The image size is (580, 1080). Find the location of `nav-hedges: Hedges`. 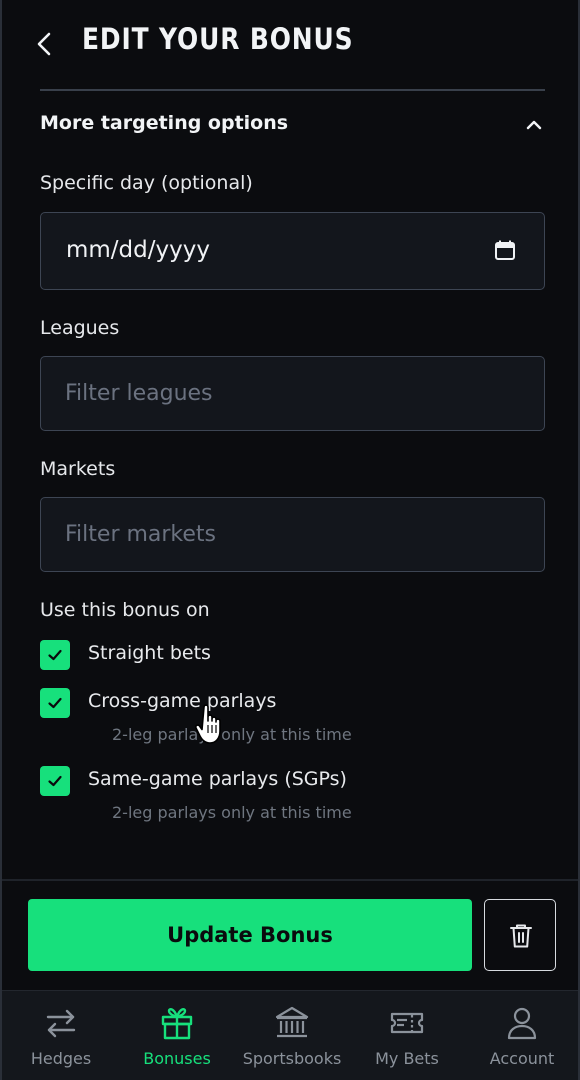

nav-hedges: Hedges is located at coordinates (61, 1035).